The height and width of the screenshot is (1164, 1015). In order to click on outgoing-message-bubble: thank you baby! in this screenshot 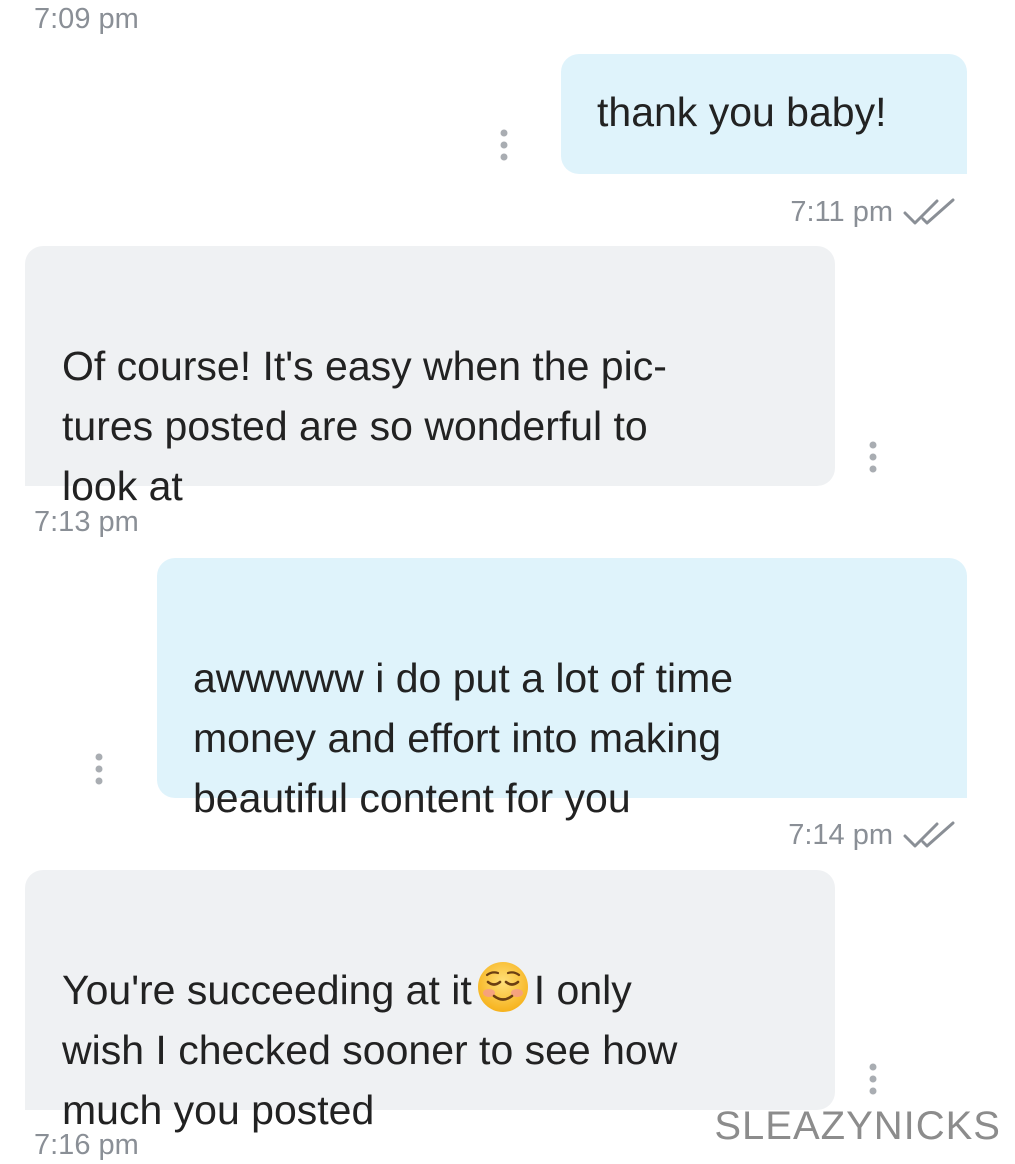, I will do `click(764, 114)`.